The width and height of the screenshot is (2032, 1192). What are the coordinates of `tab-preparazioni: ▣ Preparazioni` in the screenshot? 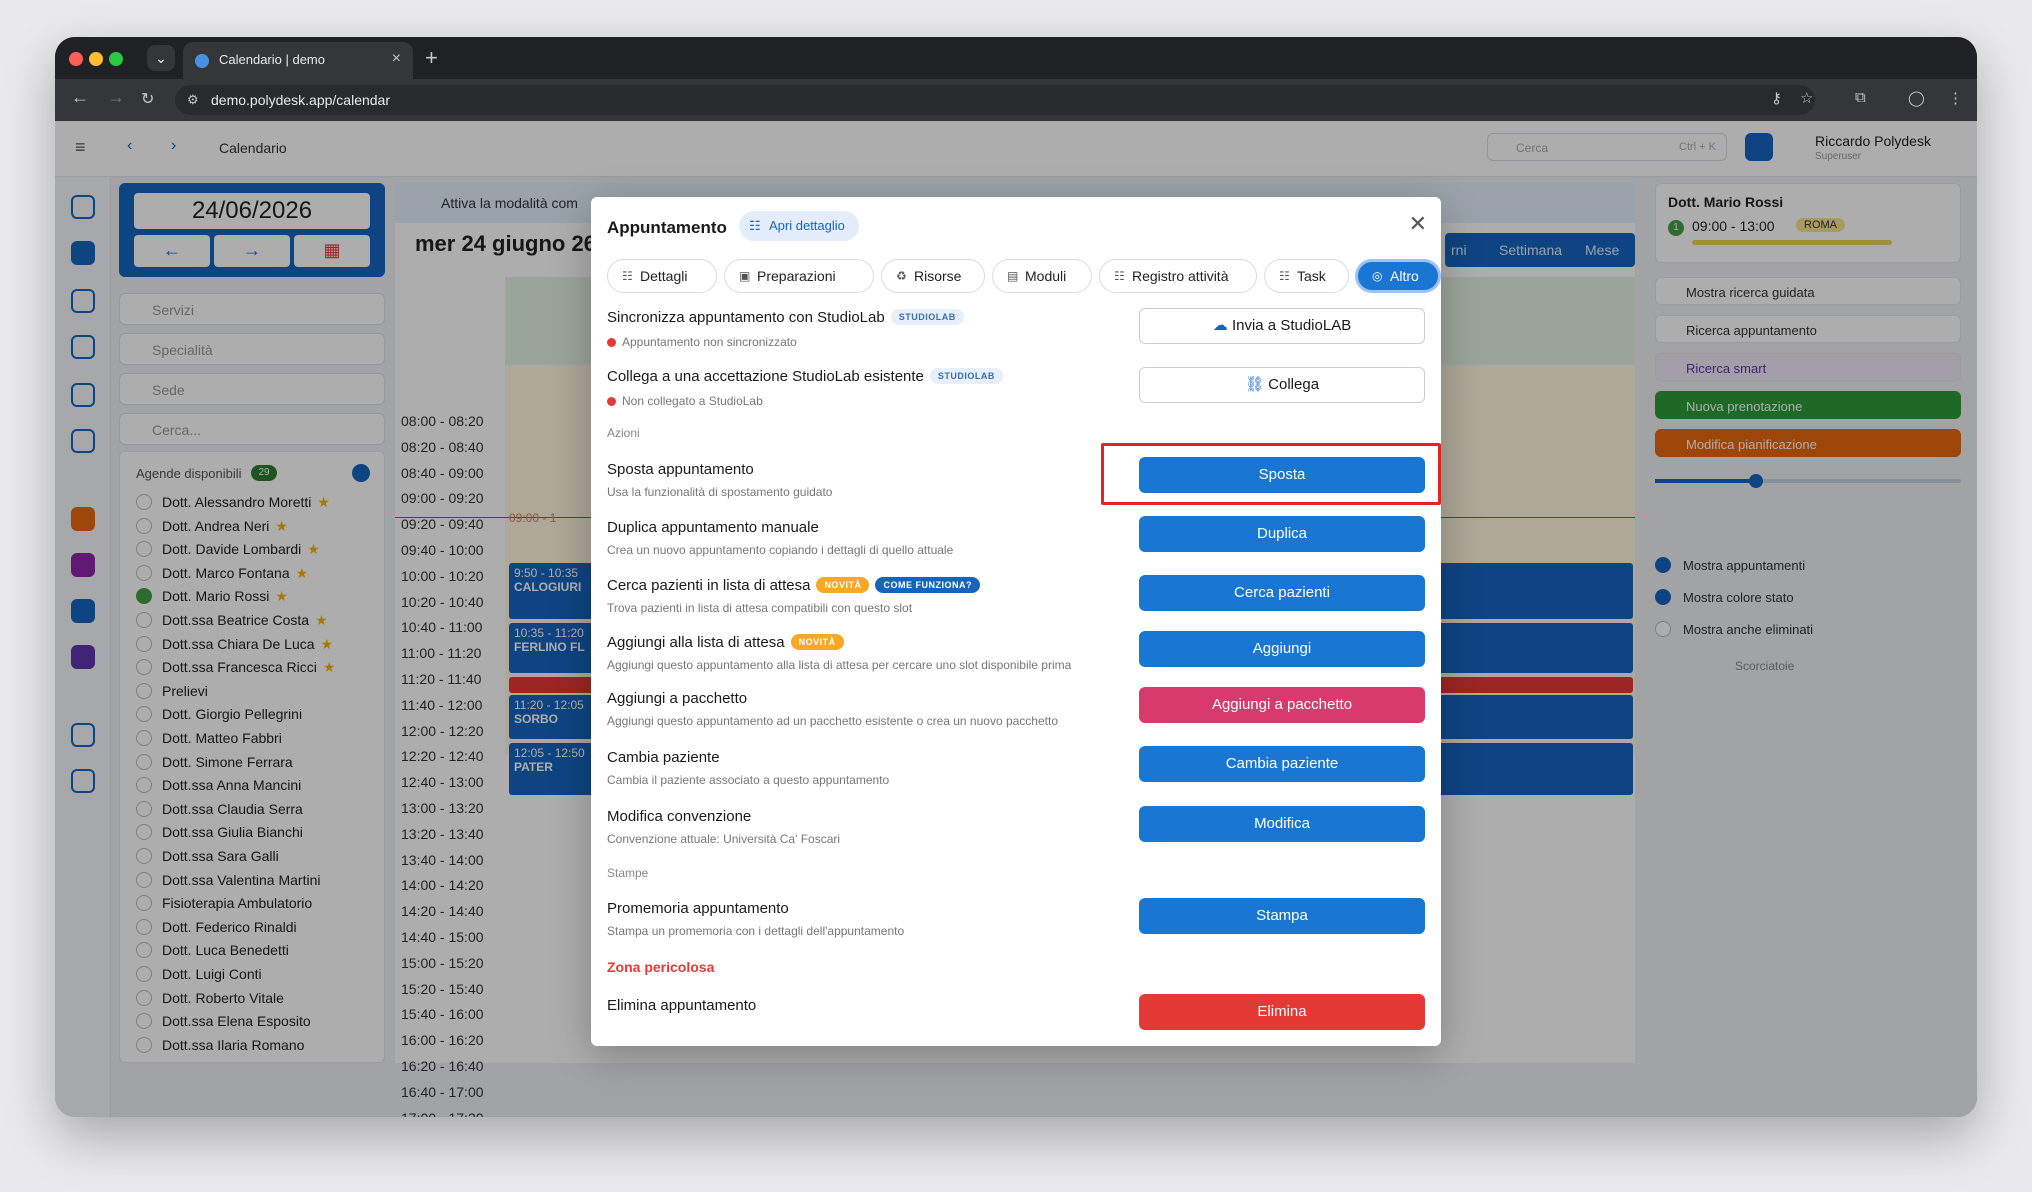 It's located at (799, 276).